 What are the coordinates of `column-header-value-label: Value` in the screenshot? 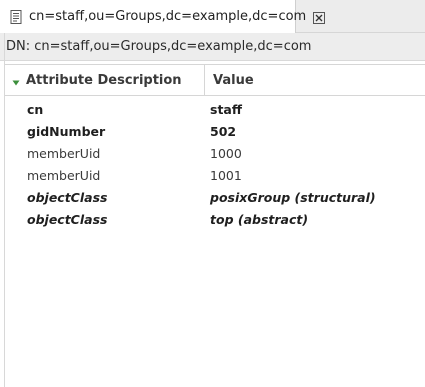 It's located at (233, 80).